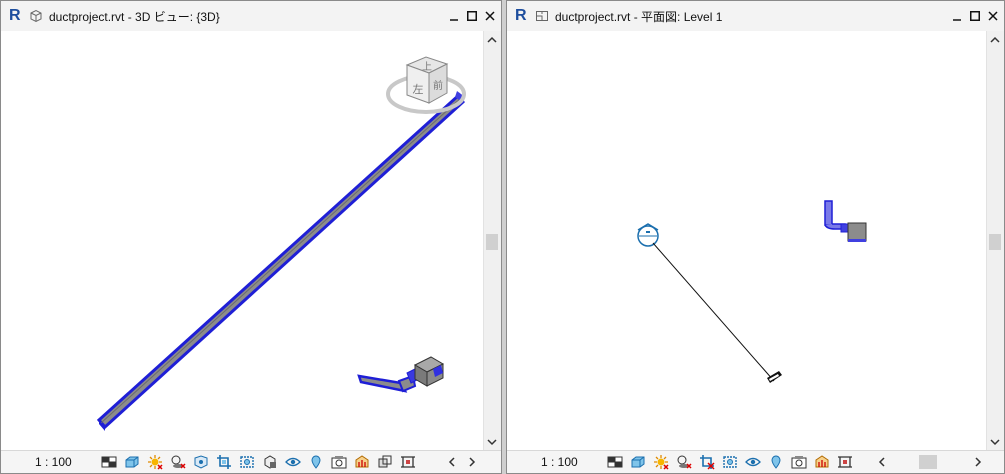 The height and width of the screenshot is (474, 1005). What do you see at coordinates (134, 16) in the screenshot?
I see `window-title: ductproject.rvt - 3D ビュー: {3D}` at bounding box center [134, 16].